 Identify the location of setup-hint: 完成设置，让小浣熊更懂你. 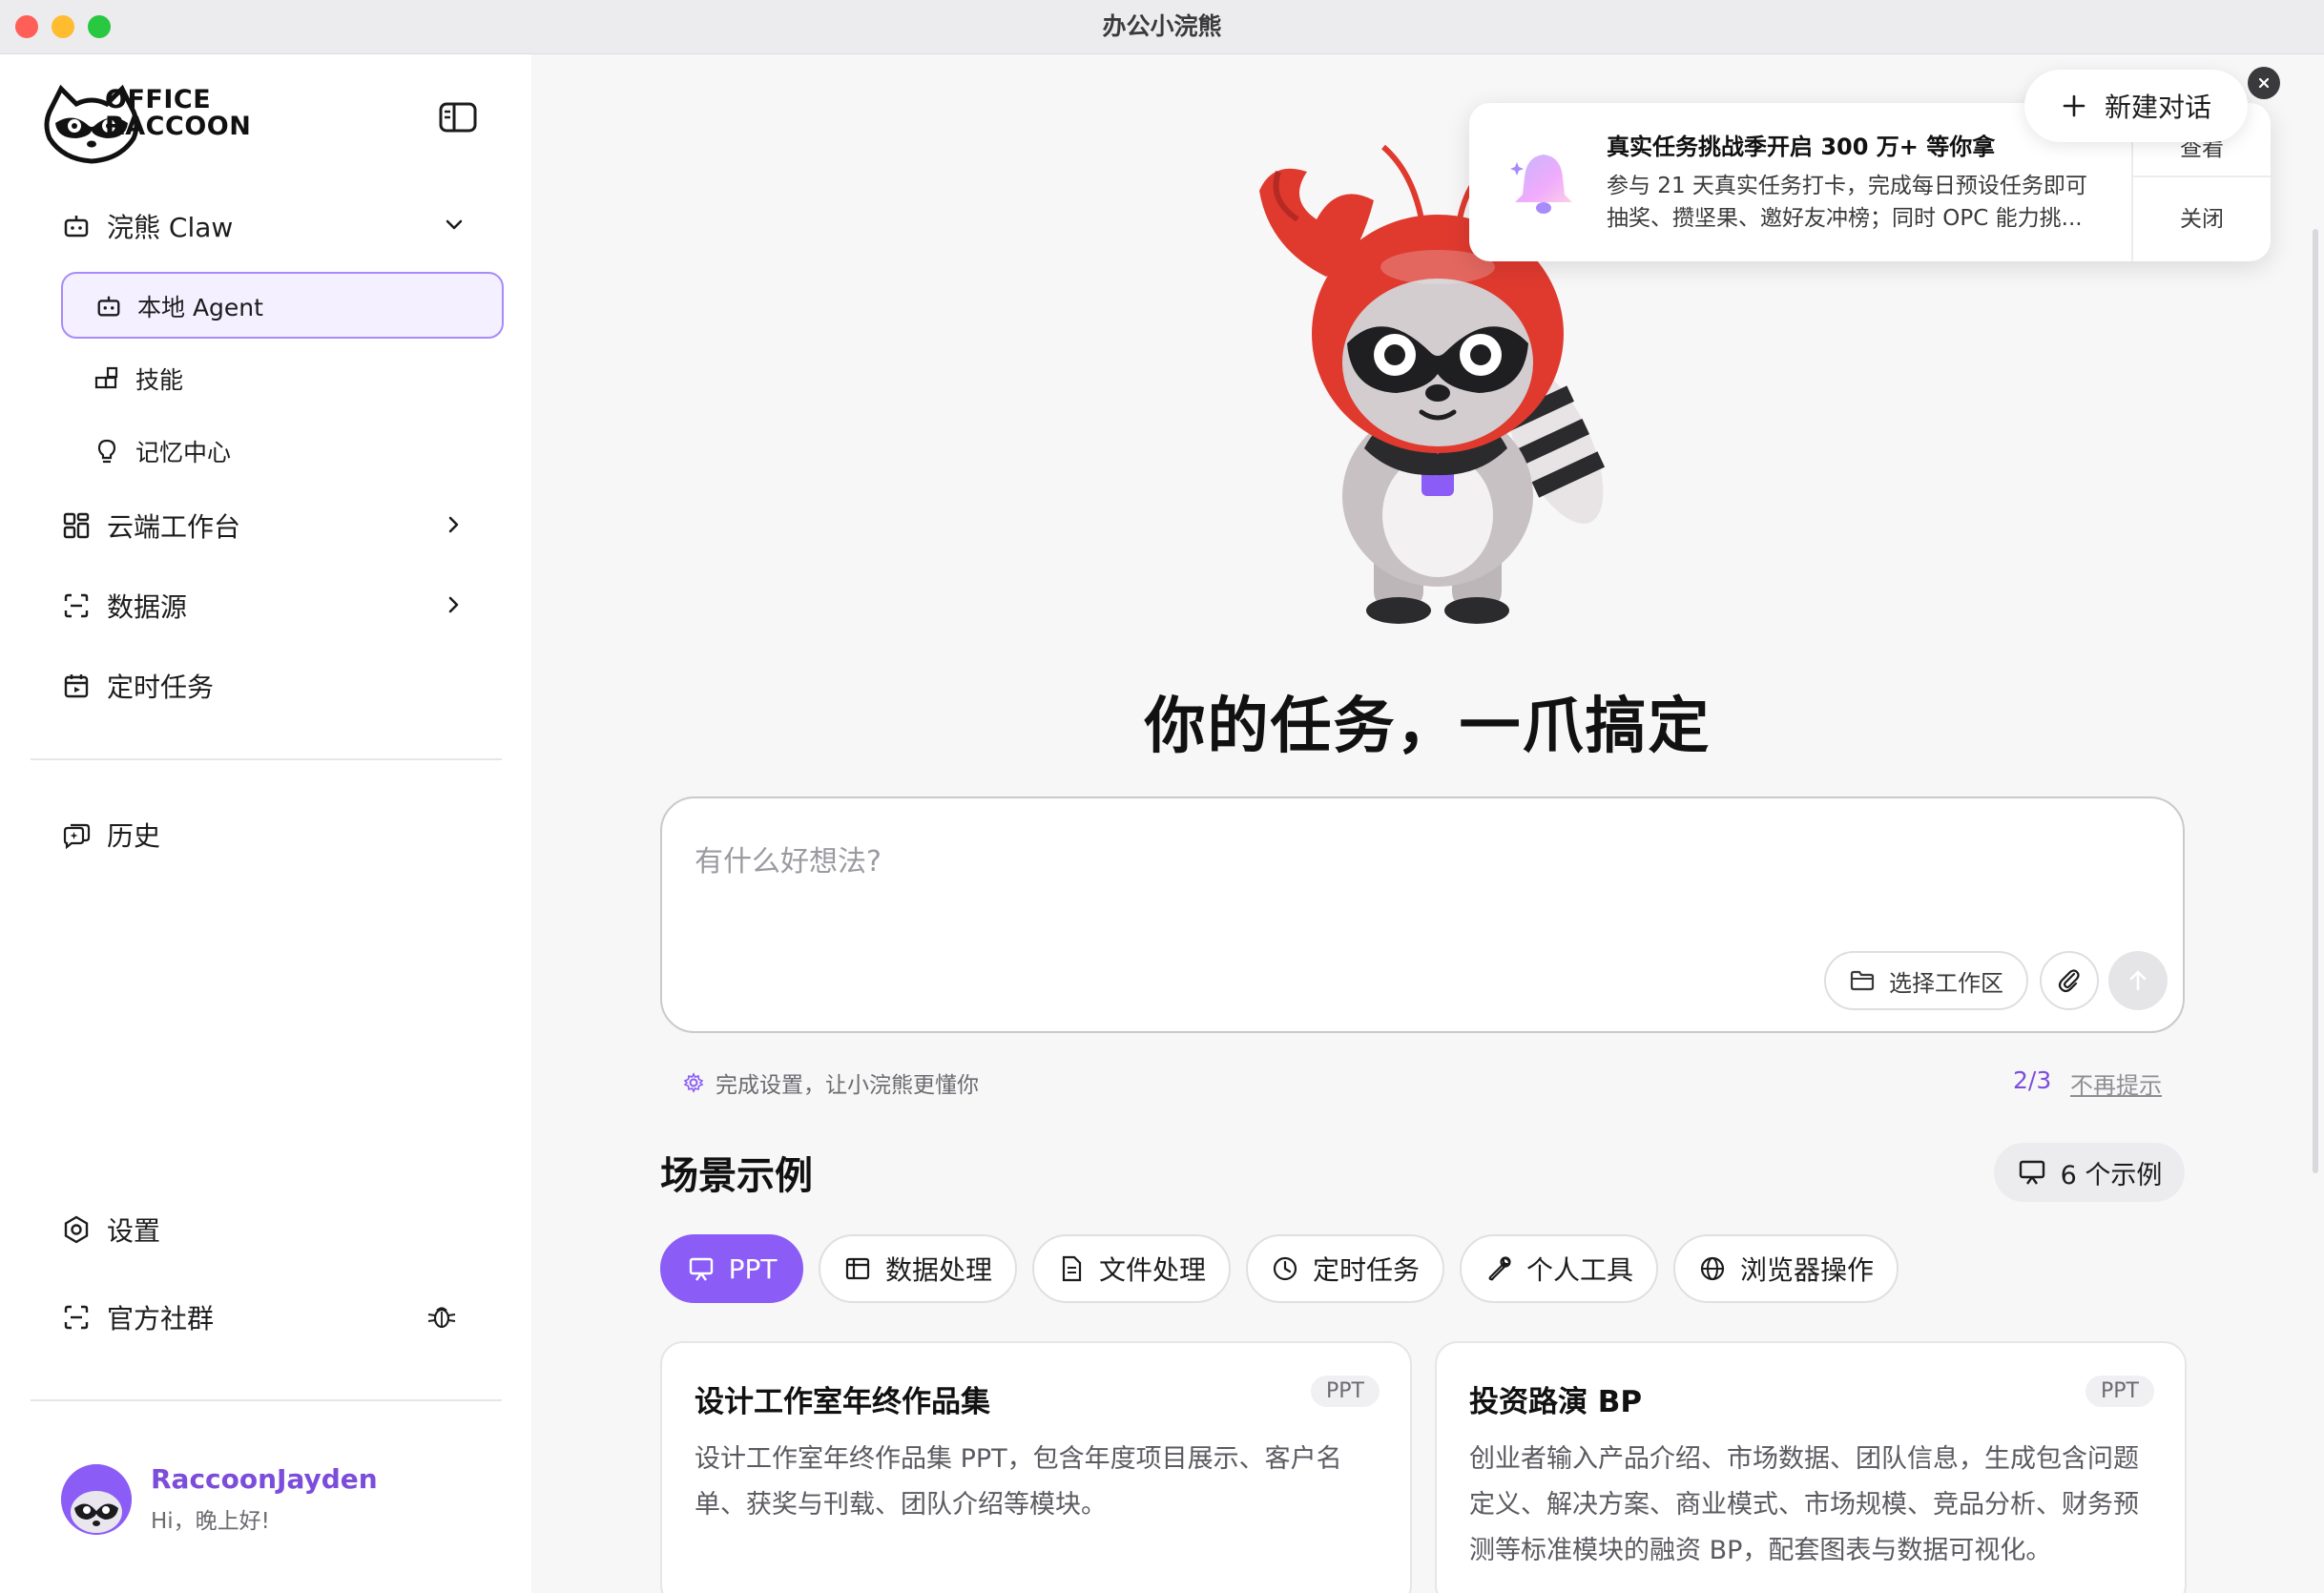
(831, 1083).